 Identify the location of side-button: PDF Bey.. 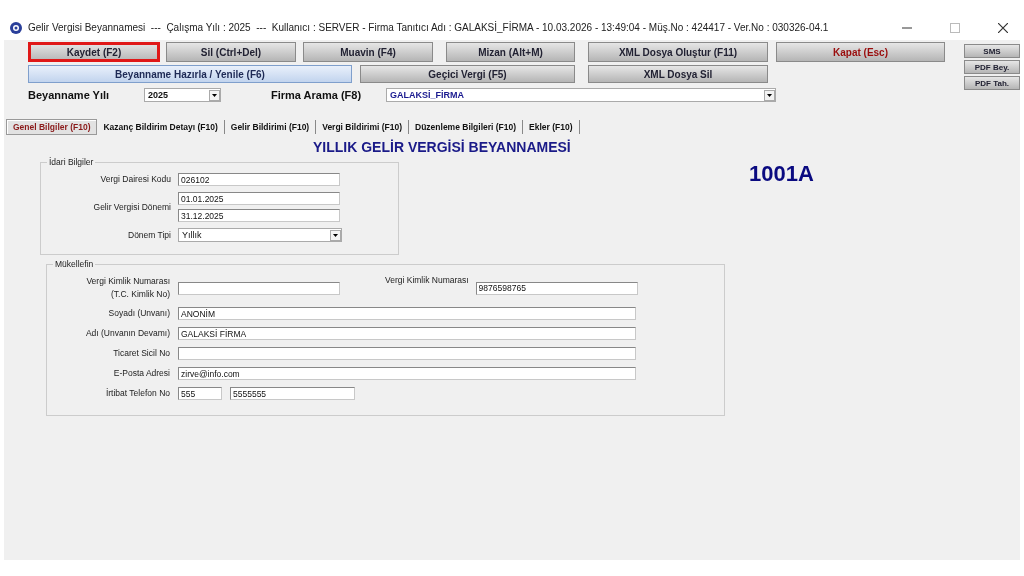
(992, 67).